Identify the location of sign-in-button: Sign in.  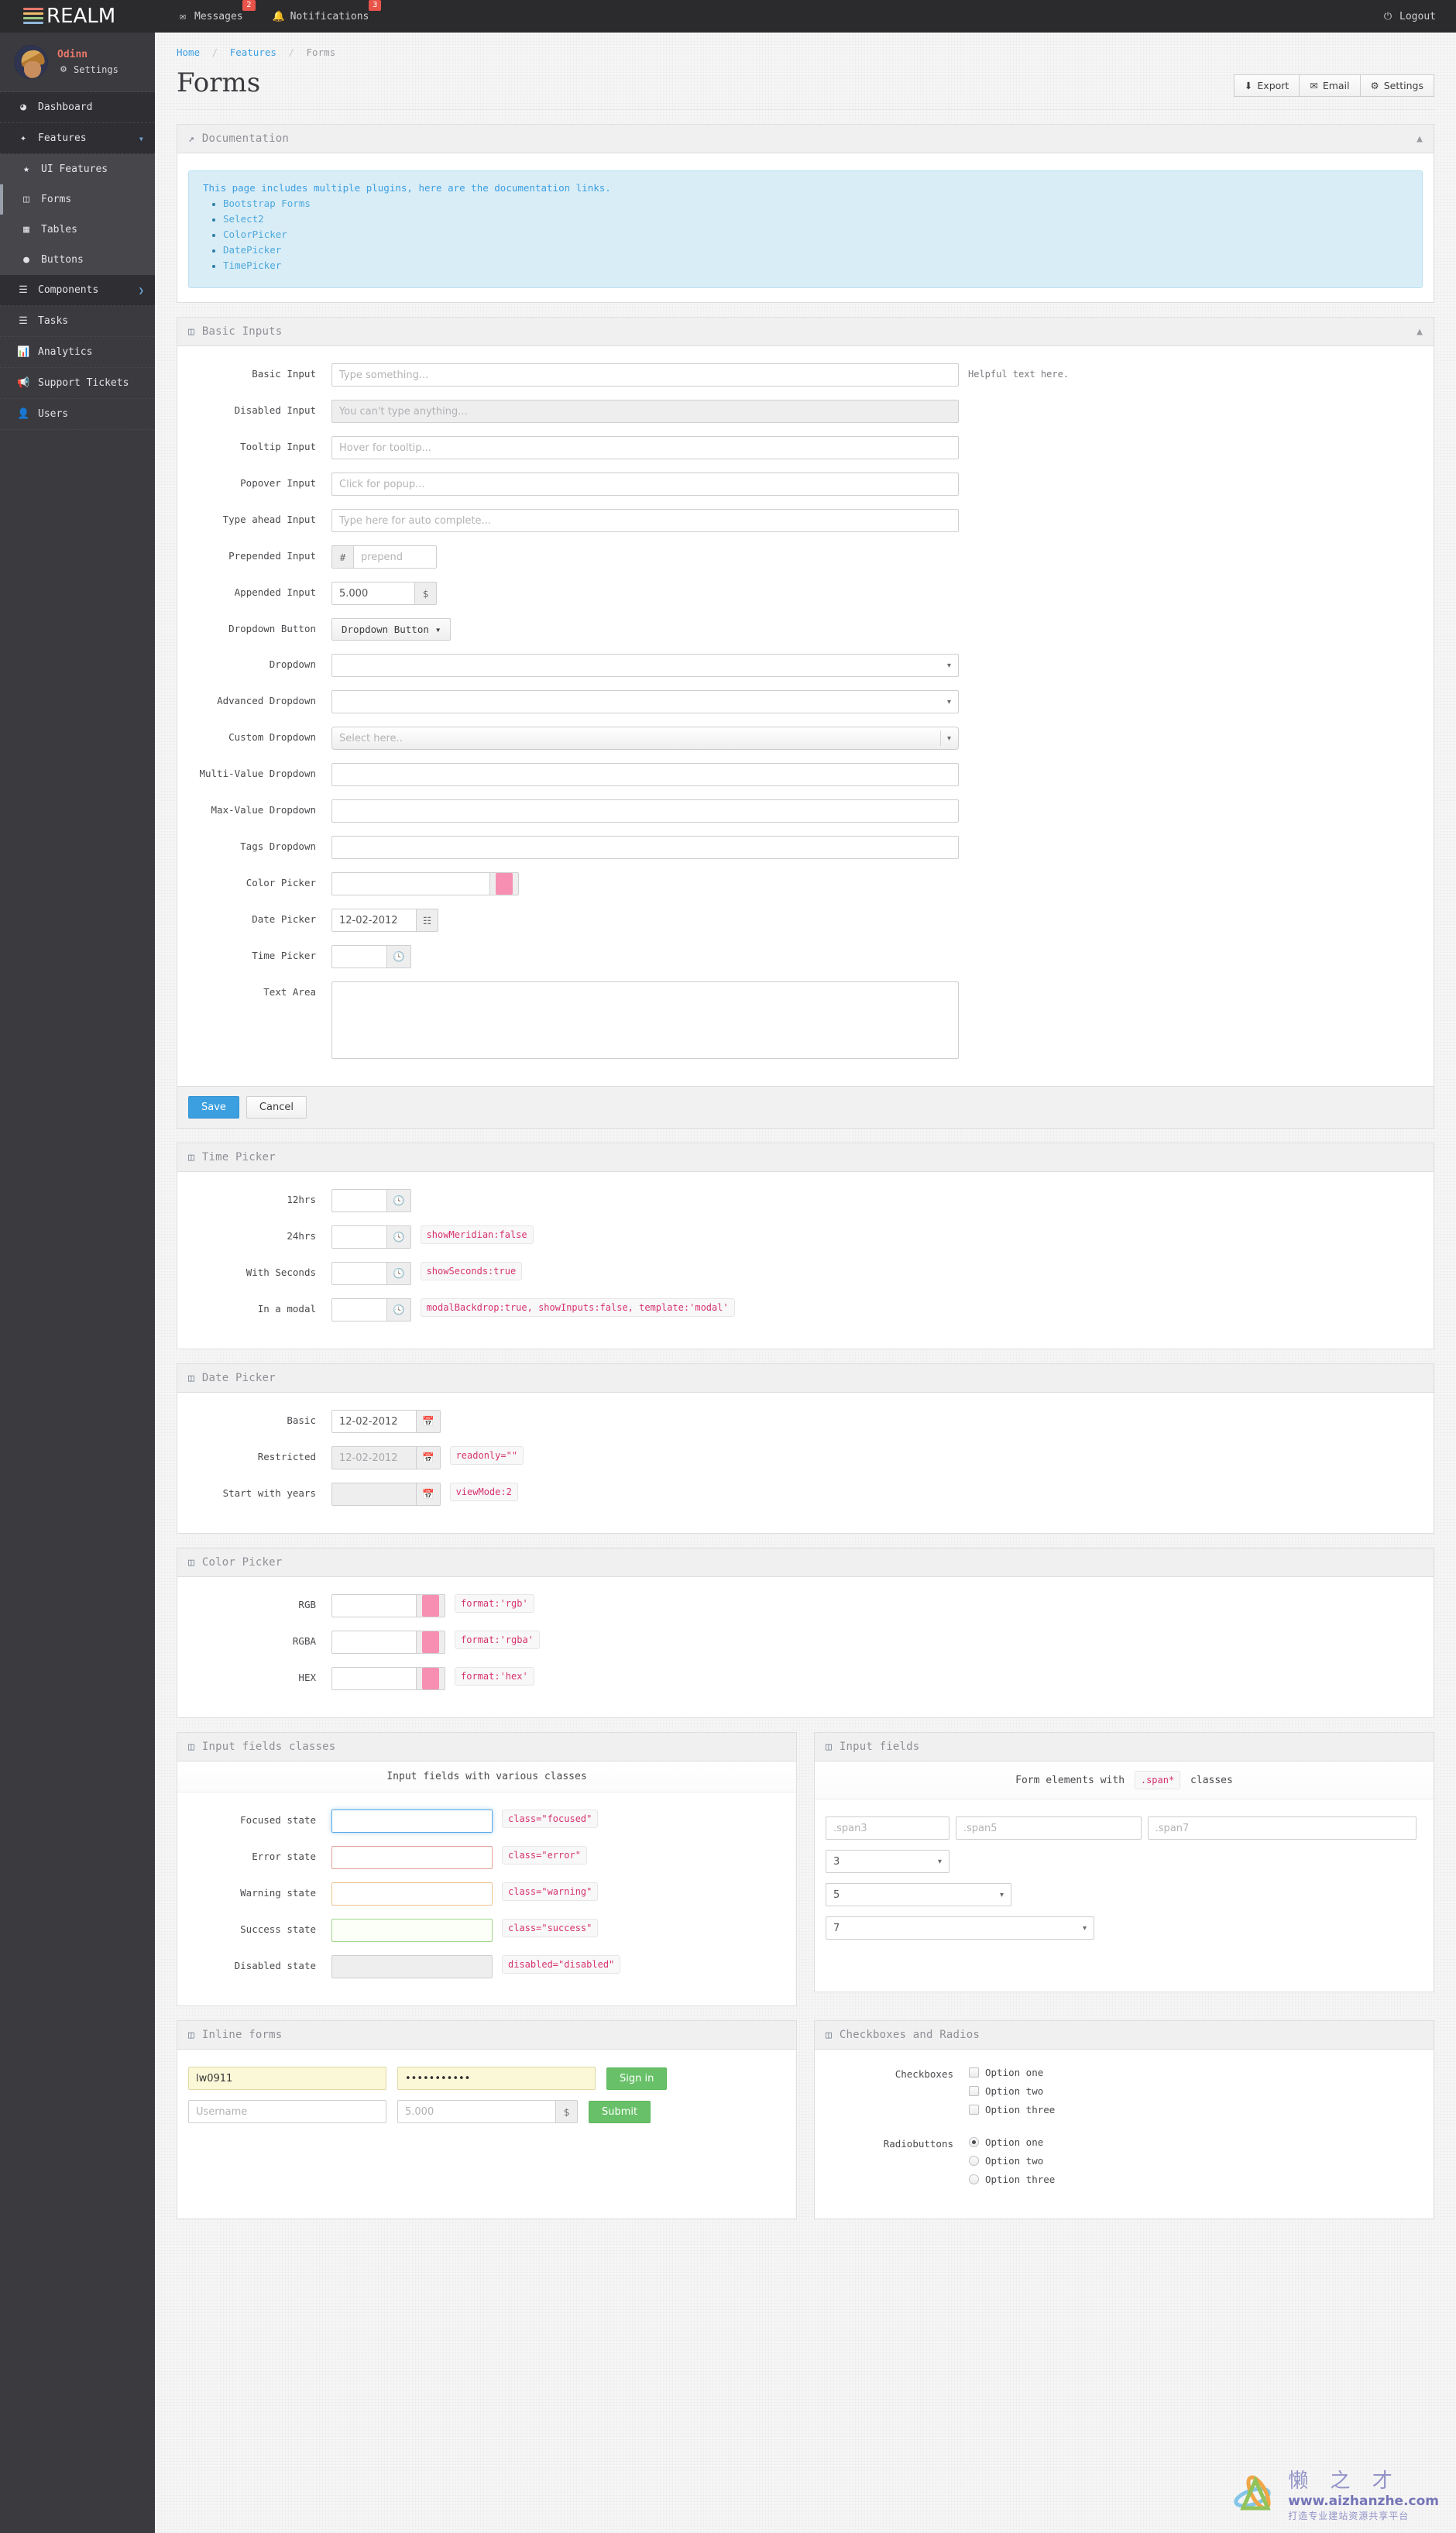
(637, 2078).